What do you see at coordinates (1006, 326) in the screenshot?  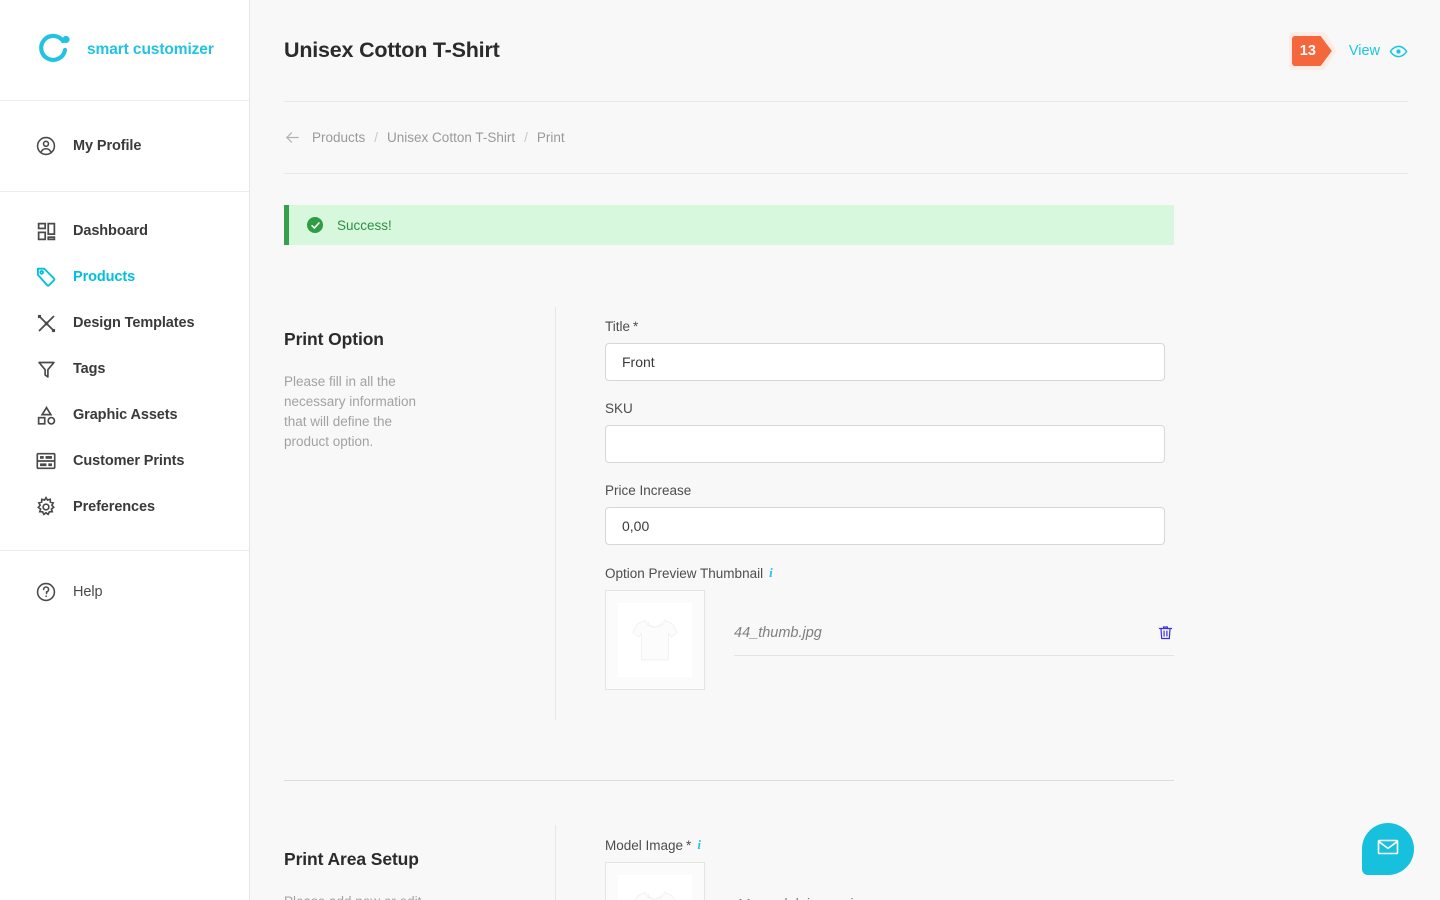 I see `field-label: Title *` at bounding box center [1006, 326].